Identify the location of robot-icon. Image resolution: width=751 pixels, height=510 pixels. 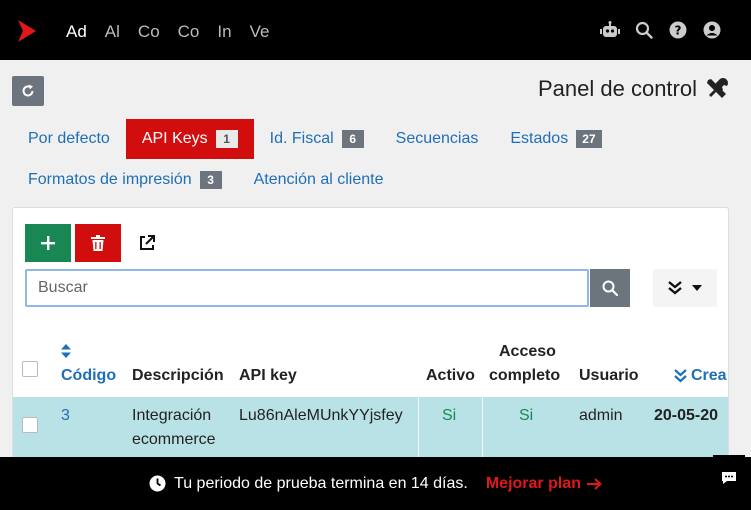
(610, 30).